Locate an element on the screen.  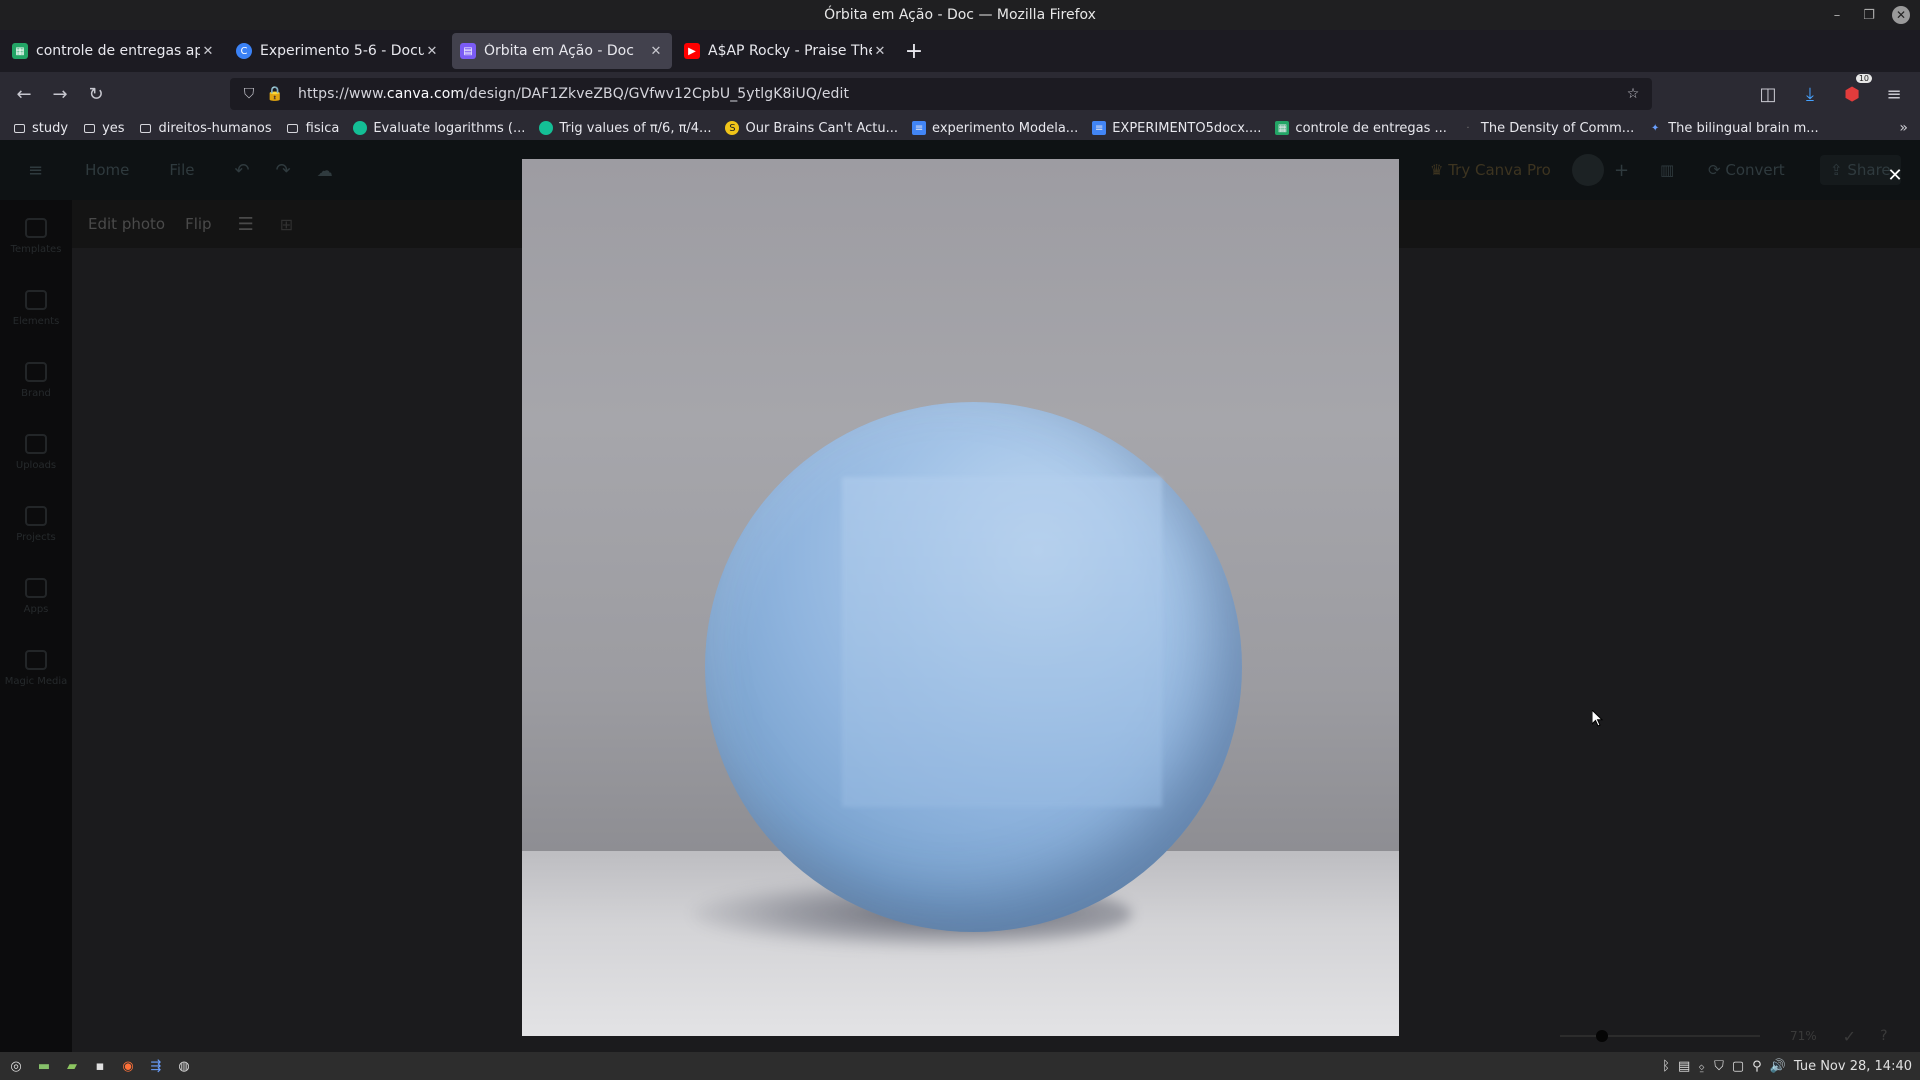
try-canva-pro-button: ♛ Try Canva Pro is located at coordinates (1490, 170).